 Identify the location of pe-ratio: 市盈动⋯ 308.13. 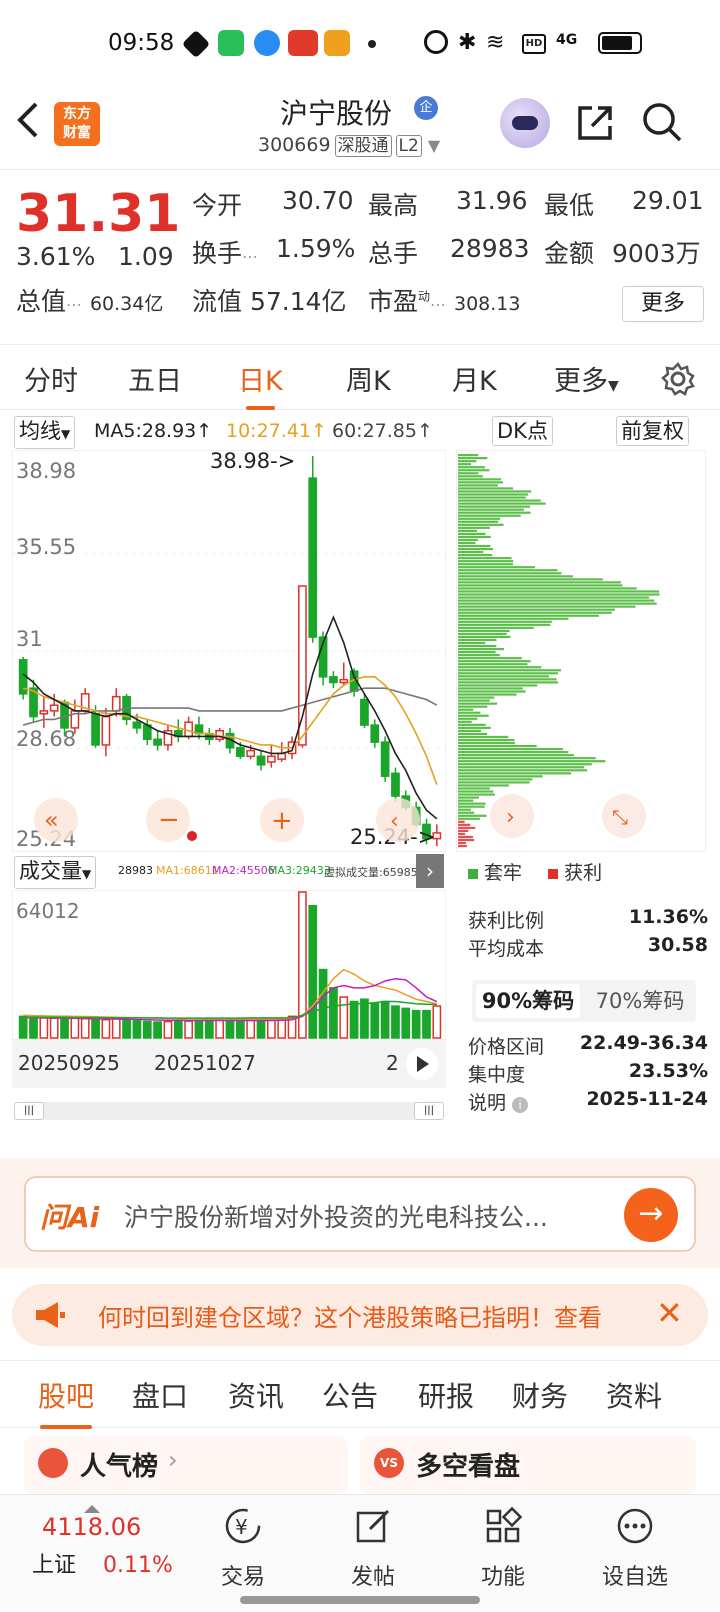
(444, 300).